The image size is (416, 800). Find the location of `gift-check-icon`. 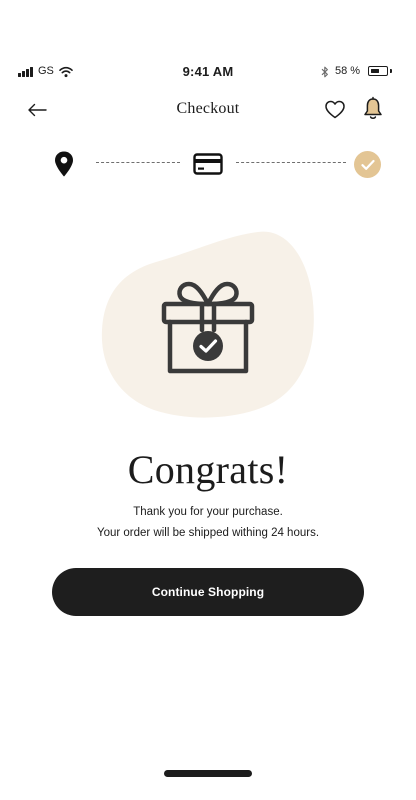

gift-check-icon is located at coordinates (208, 327).